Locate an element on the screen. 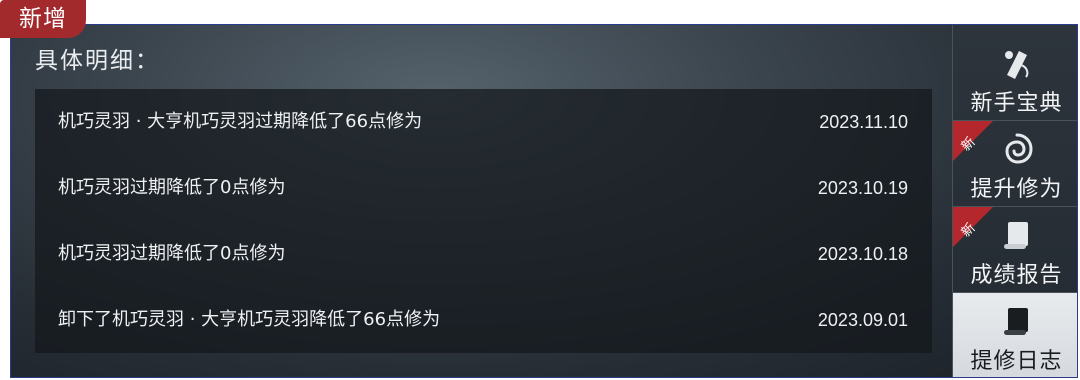 This screenshot has width=1080, height=380. sidebar-item-score-report: 新 成绩报告 is located at coordinates (1015, 250).